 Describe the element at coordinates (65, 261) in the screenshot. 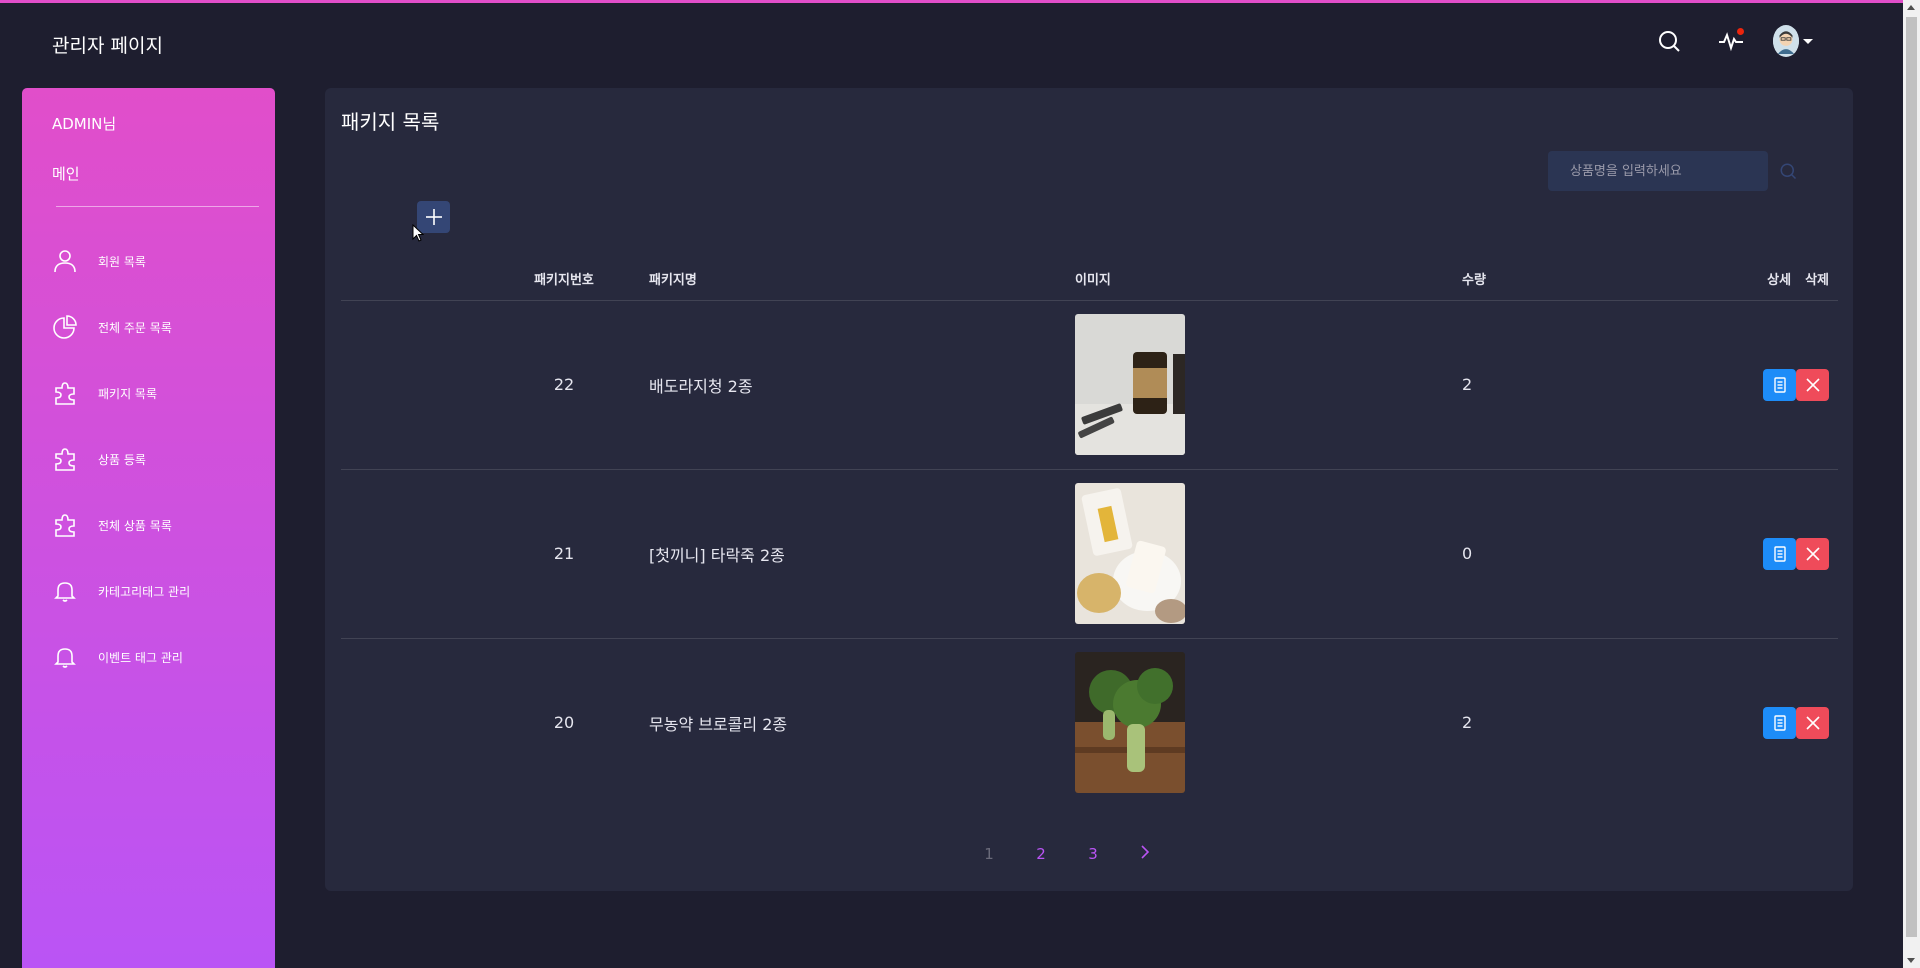

I see `user-icon` at that location.